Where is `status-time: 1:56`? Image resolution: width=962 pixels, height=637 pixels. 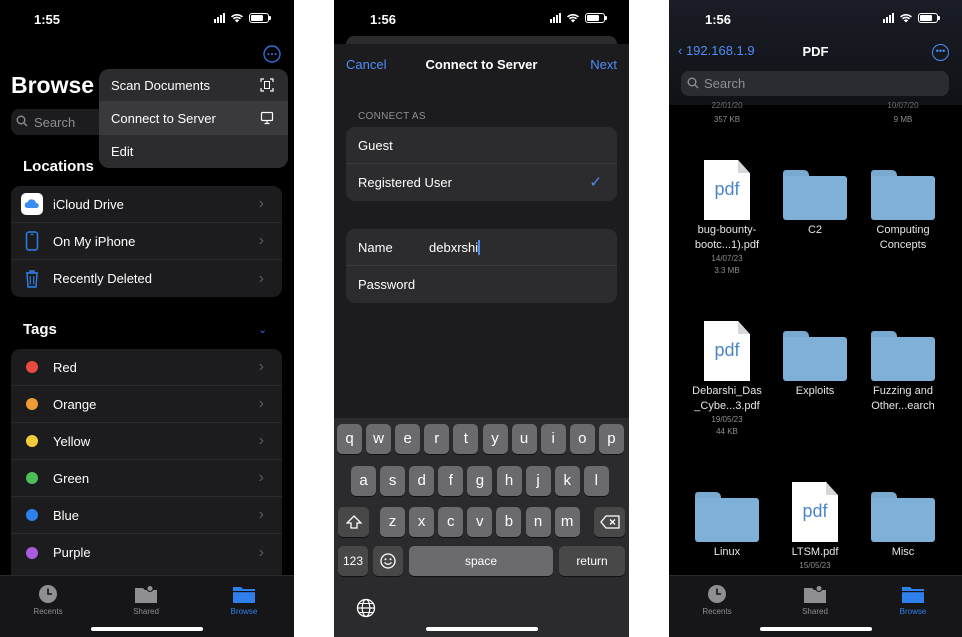
status-time: 1:56 is located at coordinates (718, 19).